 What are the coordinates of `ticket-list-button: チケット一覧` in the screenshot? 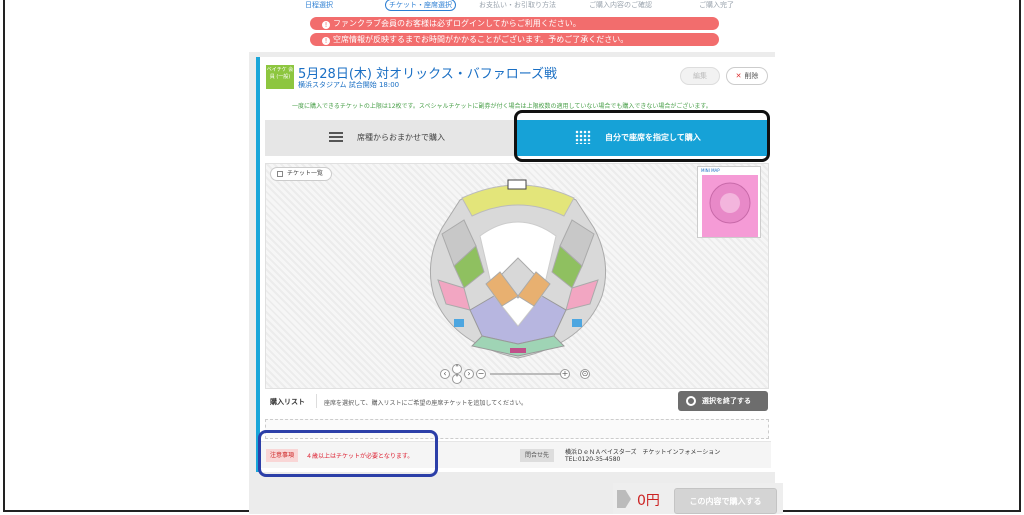 It's located at (301, 174).